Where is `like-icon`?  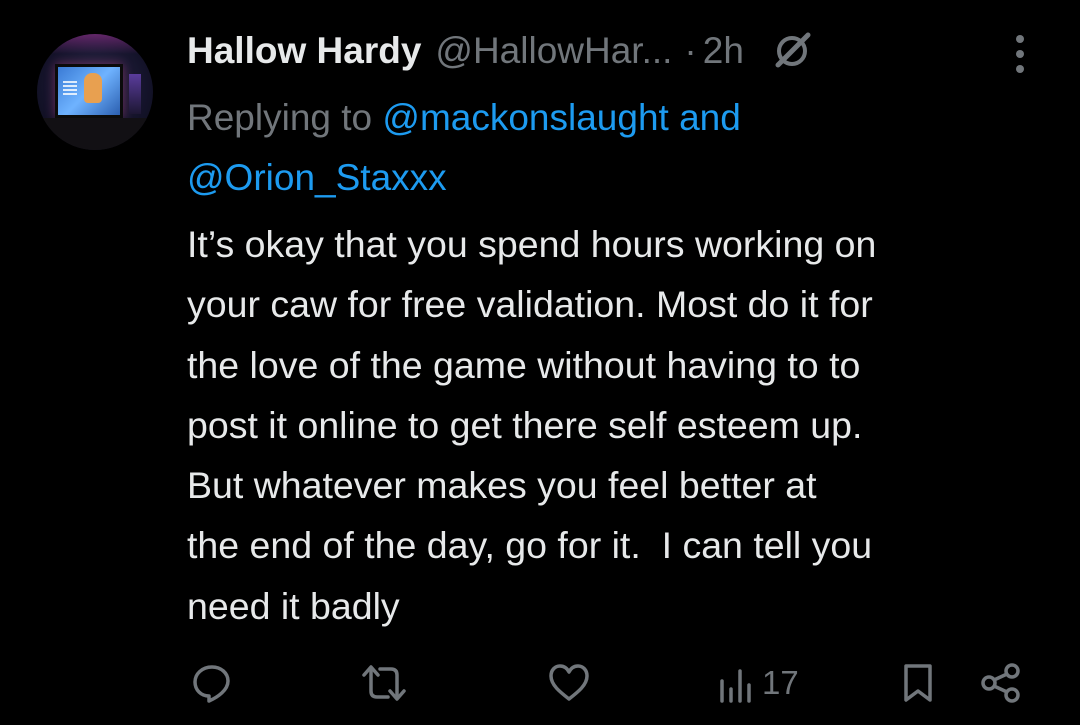
like-icon is located at coordinates (569, 682).